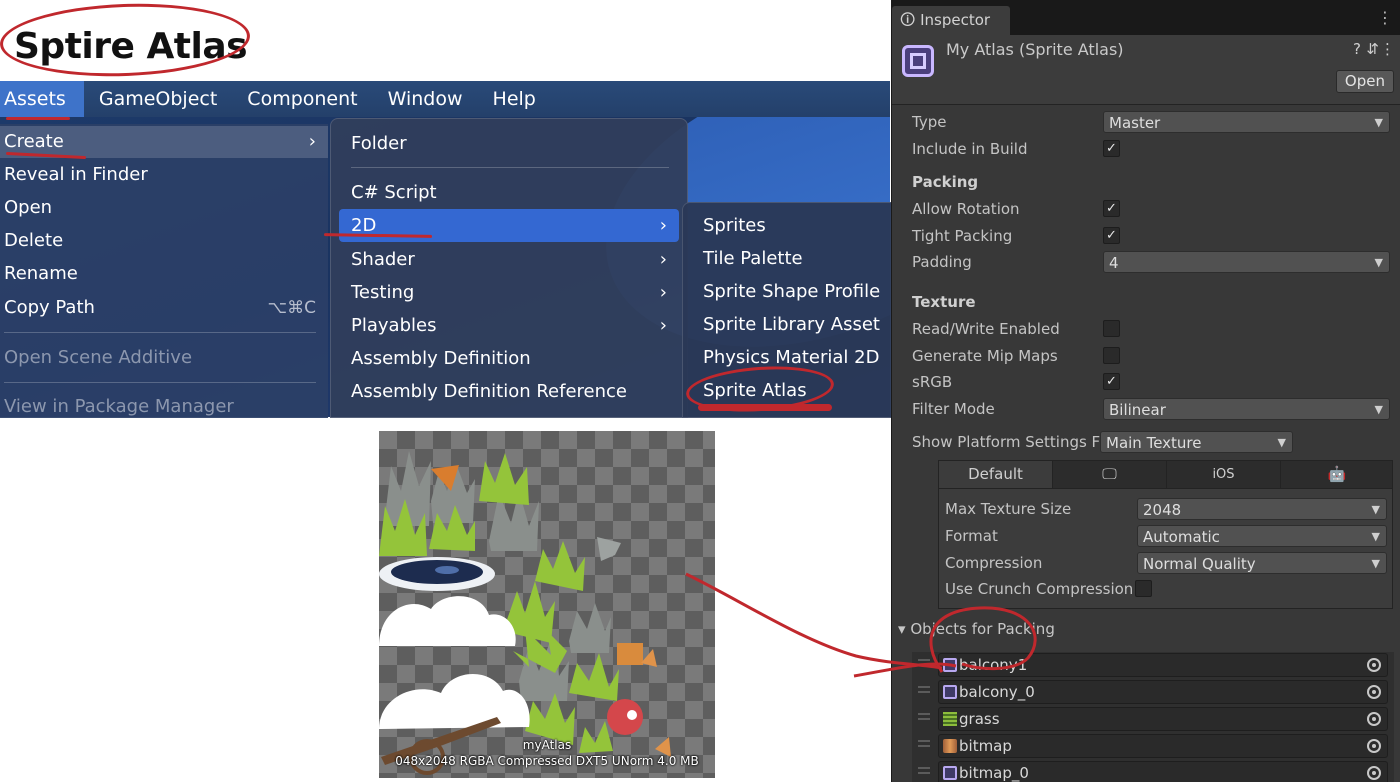  I want to click on menu-item-open: Open, so click(164, 208).